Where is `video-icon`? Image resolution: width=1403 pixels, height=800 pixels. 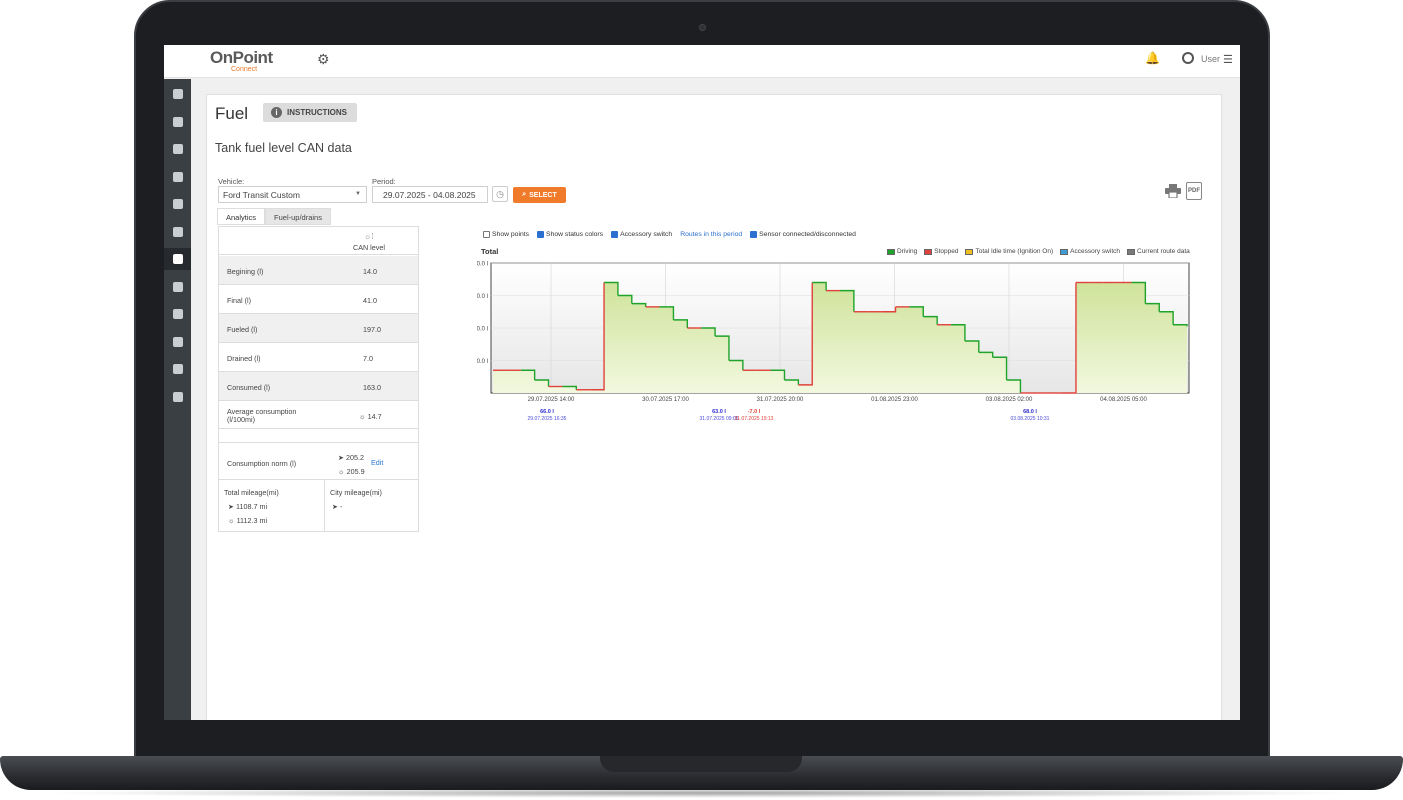 video-icon is located at coordinates (177, 232).